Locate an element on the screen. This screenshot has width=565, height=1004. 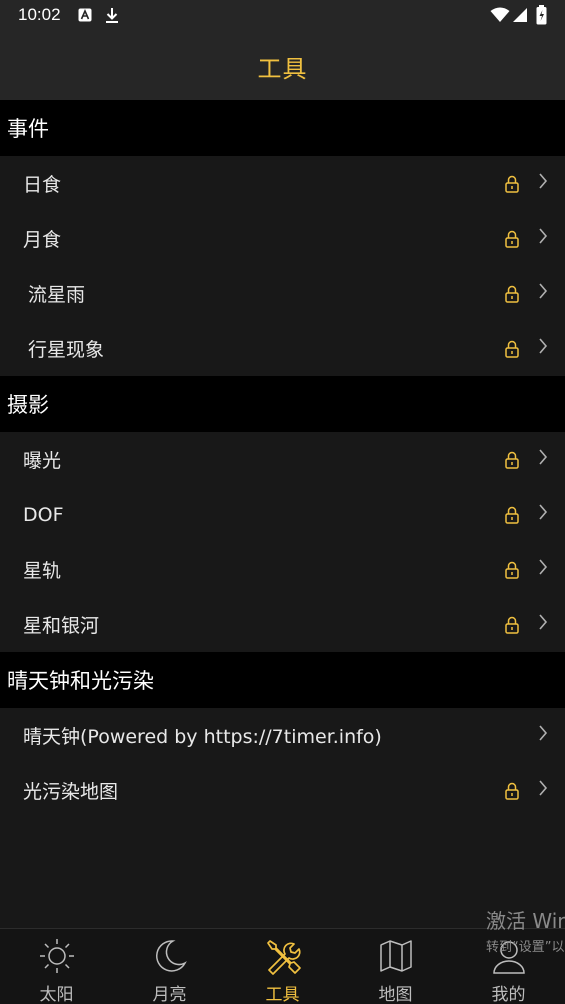
tab-label: 我的 is located at coordinates (508, 994).